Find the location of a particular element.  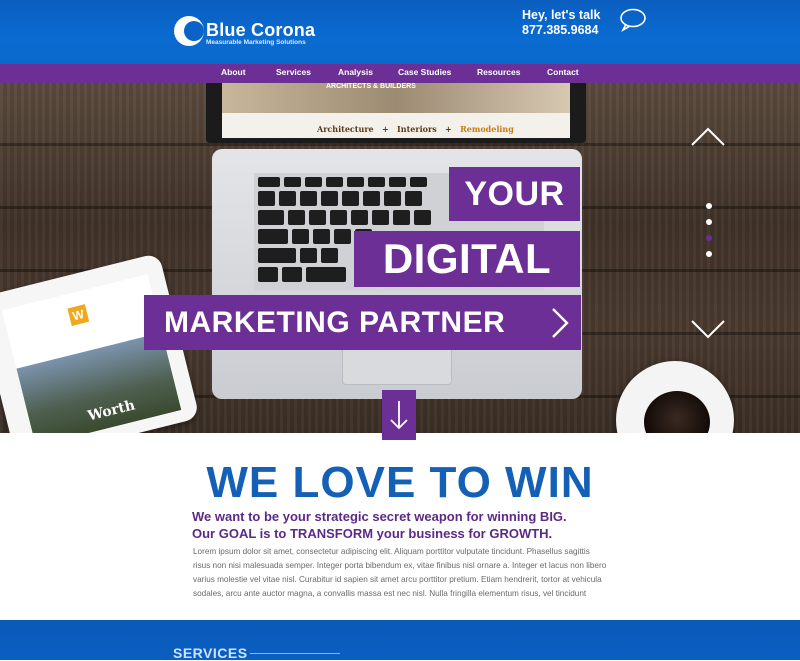

chevron-right-icon is located at coordinates (560, 323).